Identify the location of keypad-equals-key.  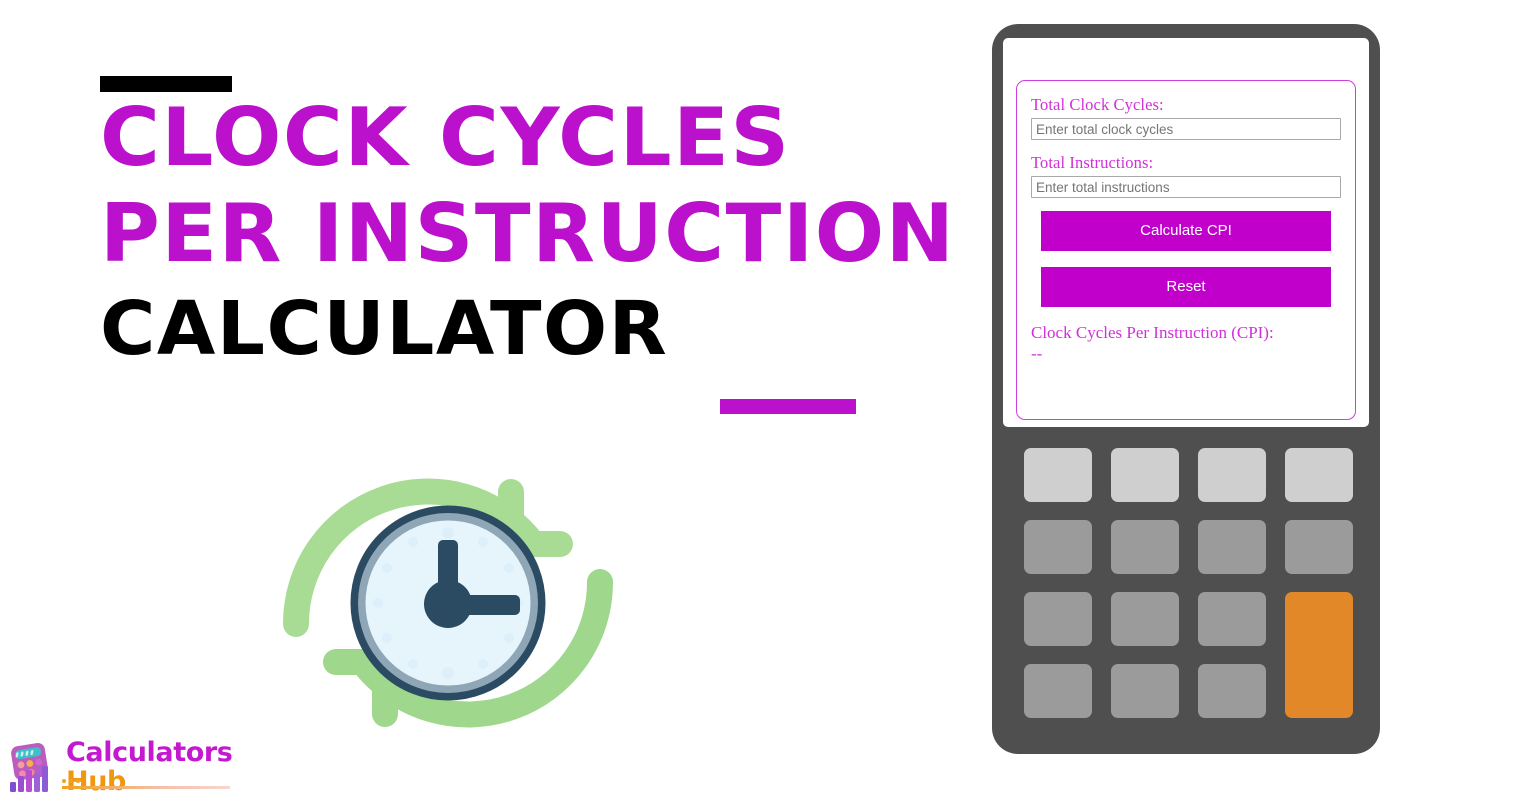
(1319, 655).